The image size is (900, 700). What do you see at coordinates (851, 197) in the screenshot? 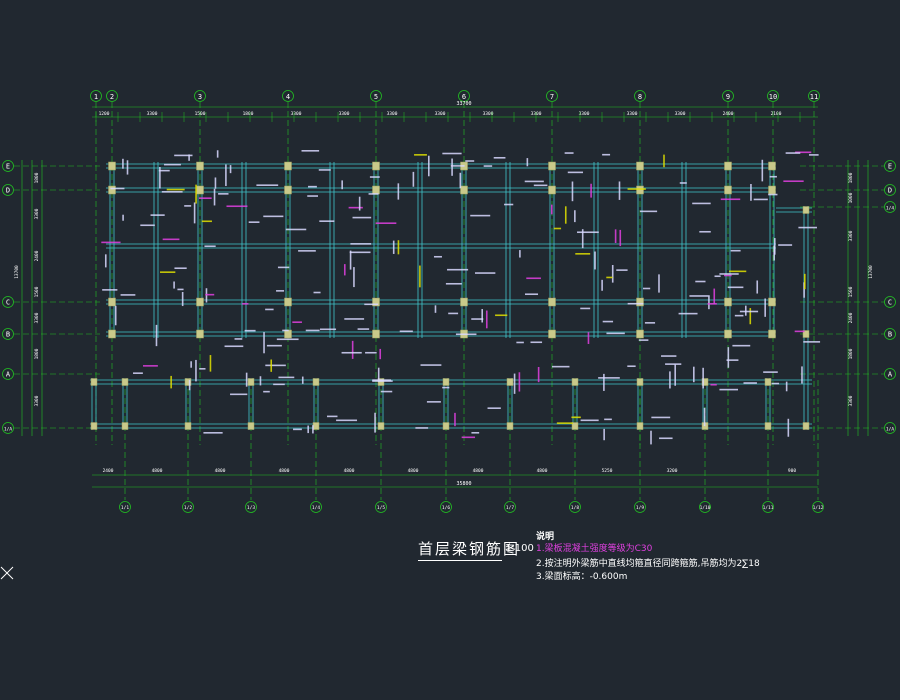
I see `right-dim-1: 1000` at bounding box center [851, 197].